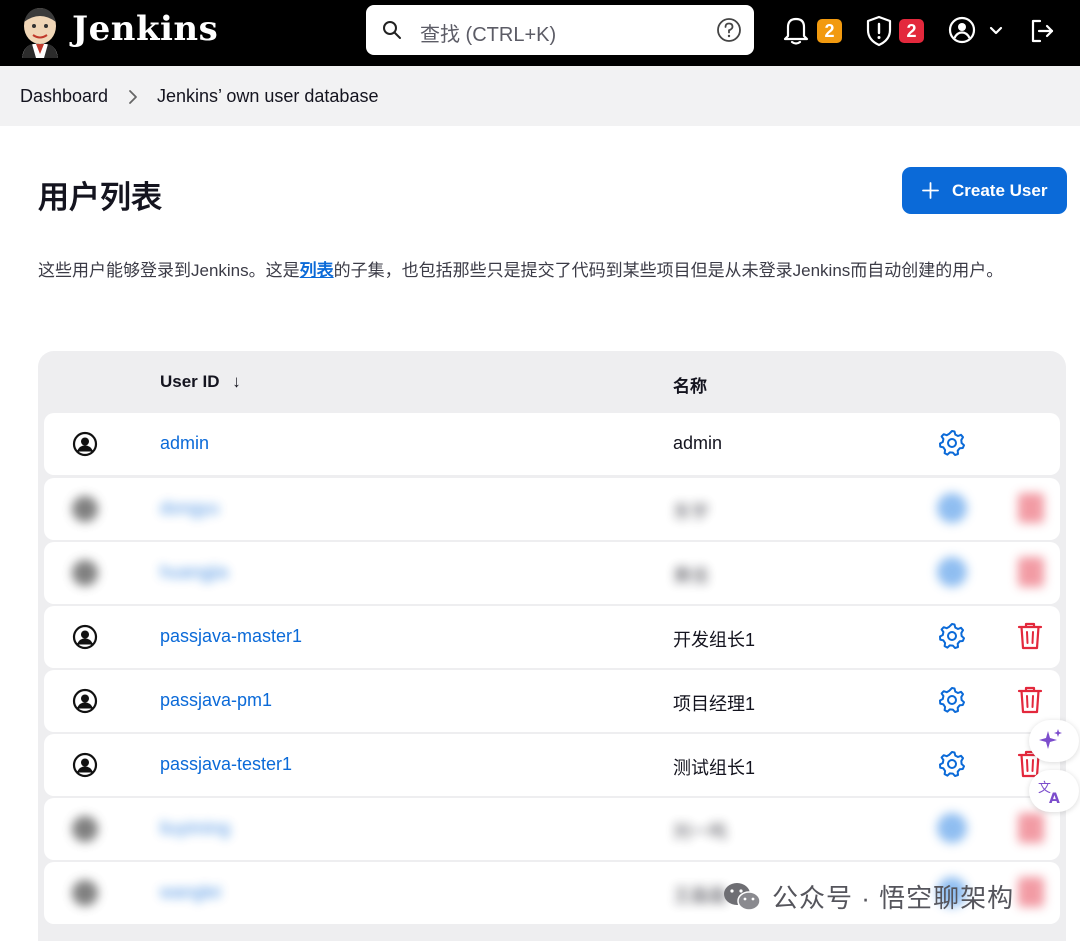 This screenshot has height=941, width=1080. What do you see at coordinates (190, 892) in the screenshot?
I see `user-id-link: wanglei` at bounding box center [190, 892].